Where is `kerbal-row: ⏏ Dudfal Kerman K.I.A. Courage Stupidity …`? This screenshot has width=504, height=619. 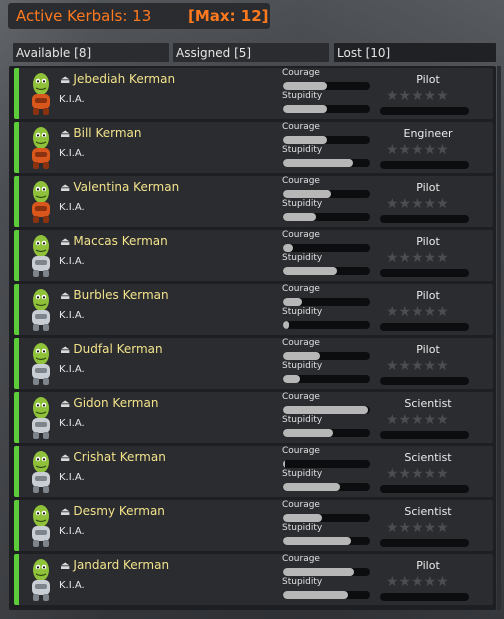 kerbal-row: ⏏ Dudfal Kerman K.I.A. Courage Stupidity … is located at coordinates (253, 363).